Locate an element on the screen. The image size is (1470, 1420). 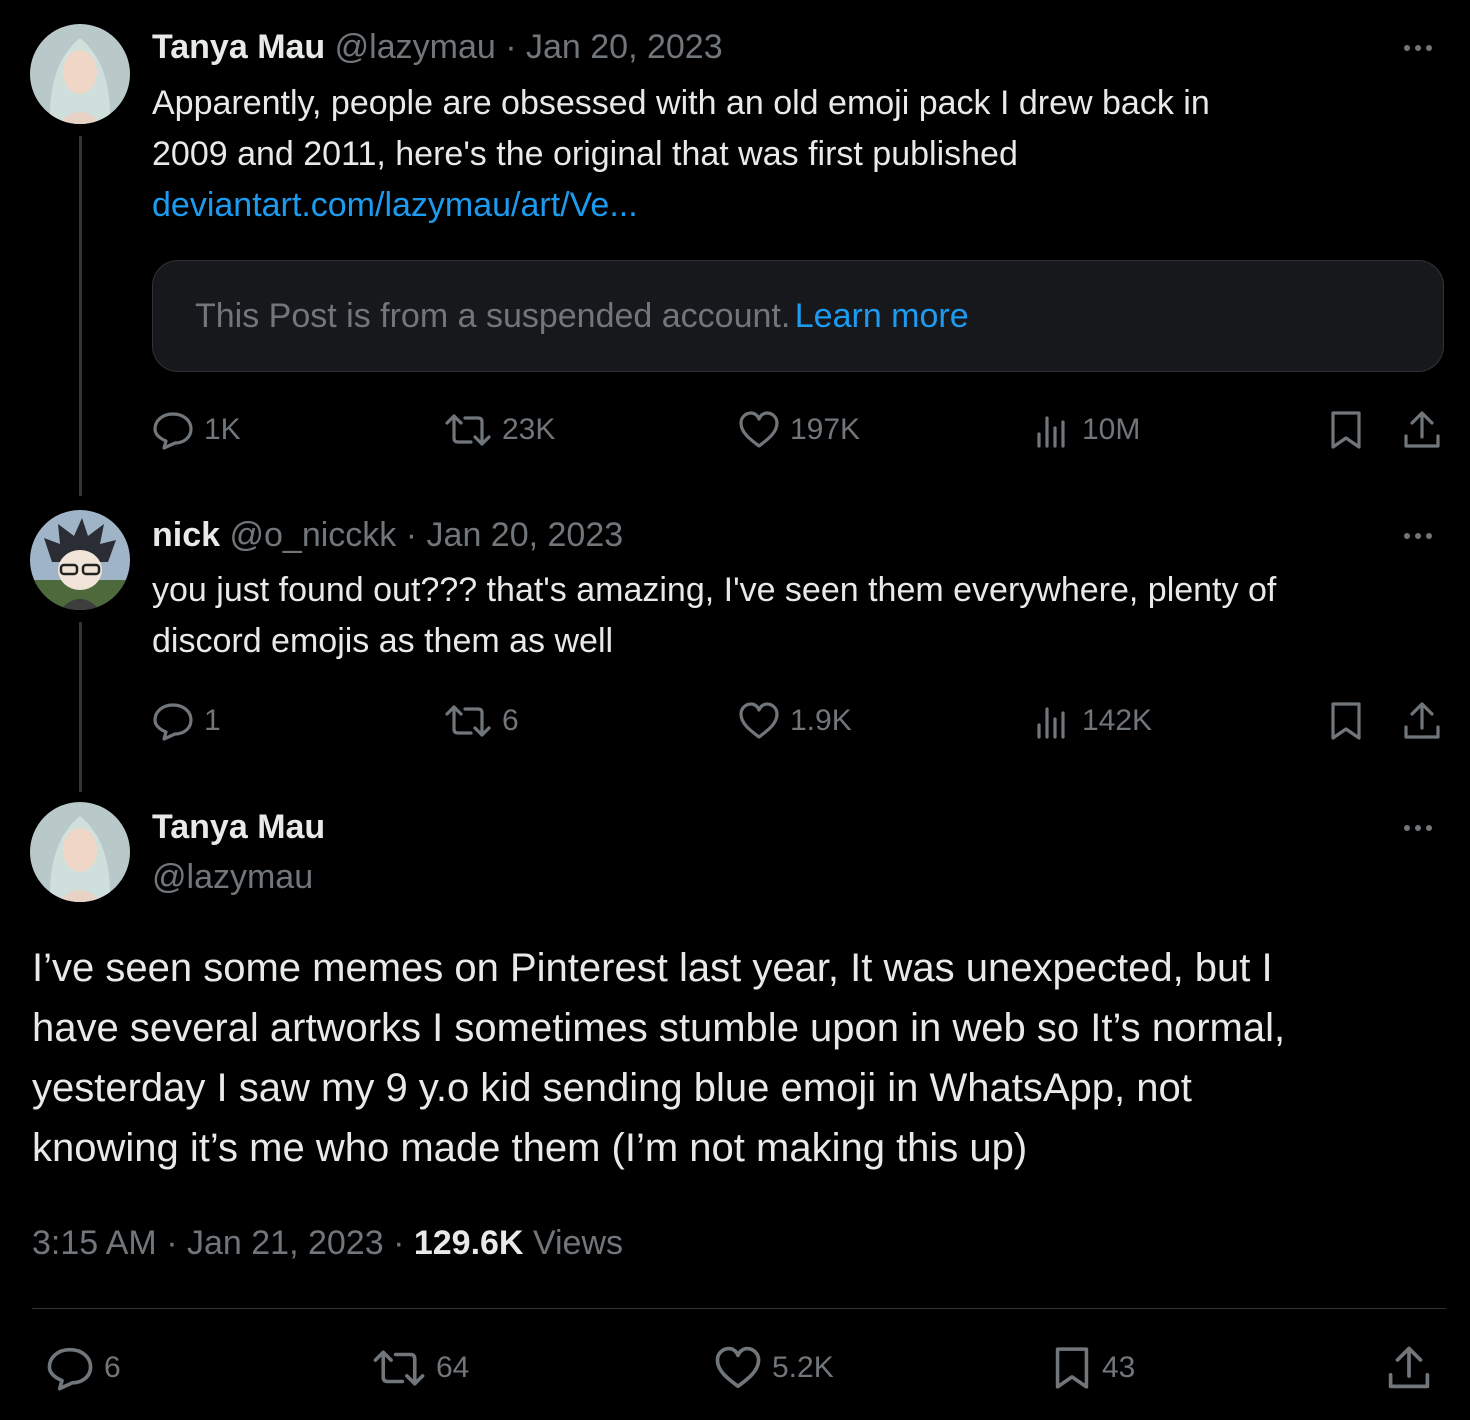
post-header: Tanya Mau @lazymau · Jan 20, 2023 is located at coordinates (437, 47).